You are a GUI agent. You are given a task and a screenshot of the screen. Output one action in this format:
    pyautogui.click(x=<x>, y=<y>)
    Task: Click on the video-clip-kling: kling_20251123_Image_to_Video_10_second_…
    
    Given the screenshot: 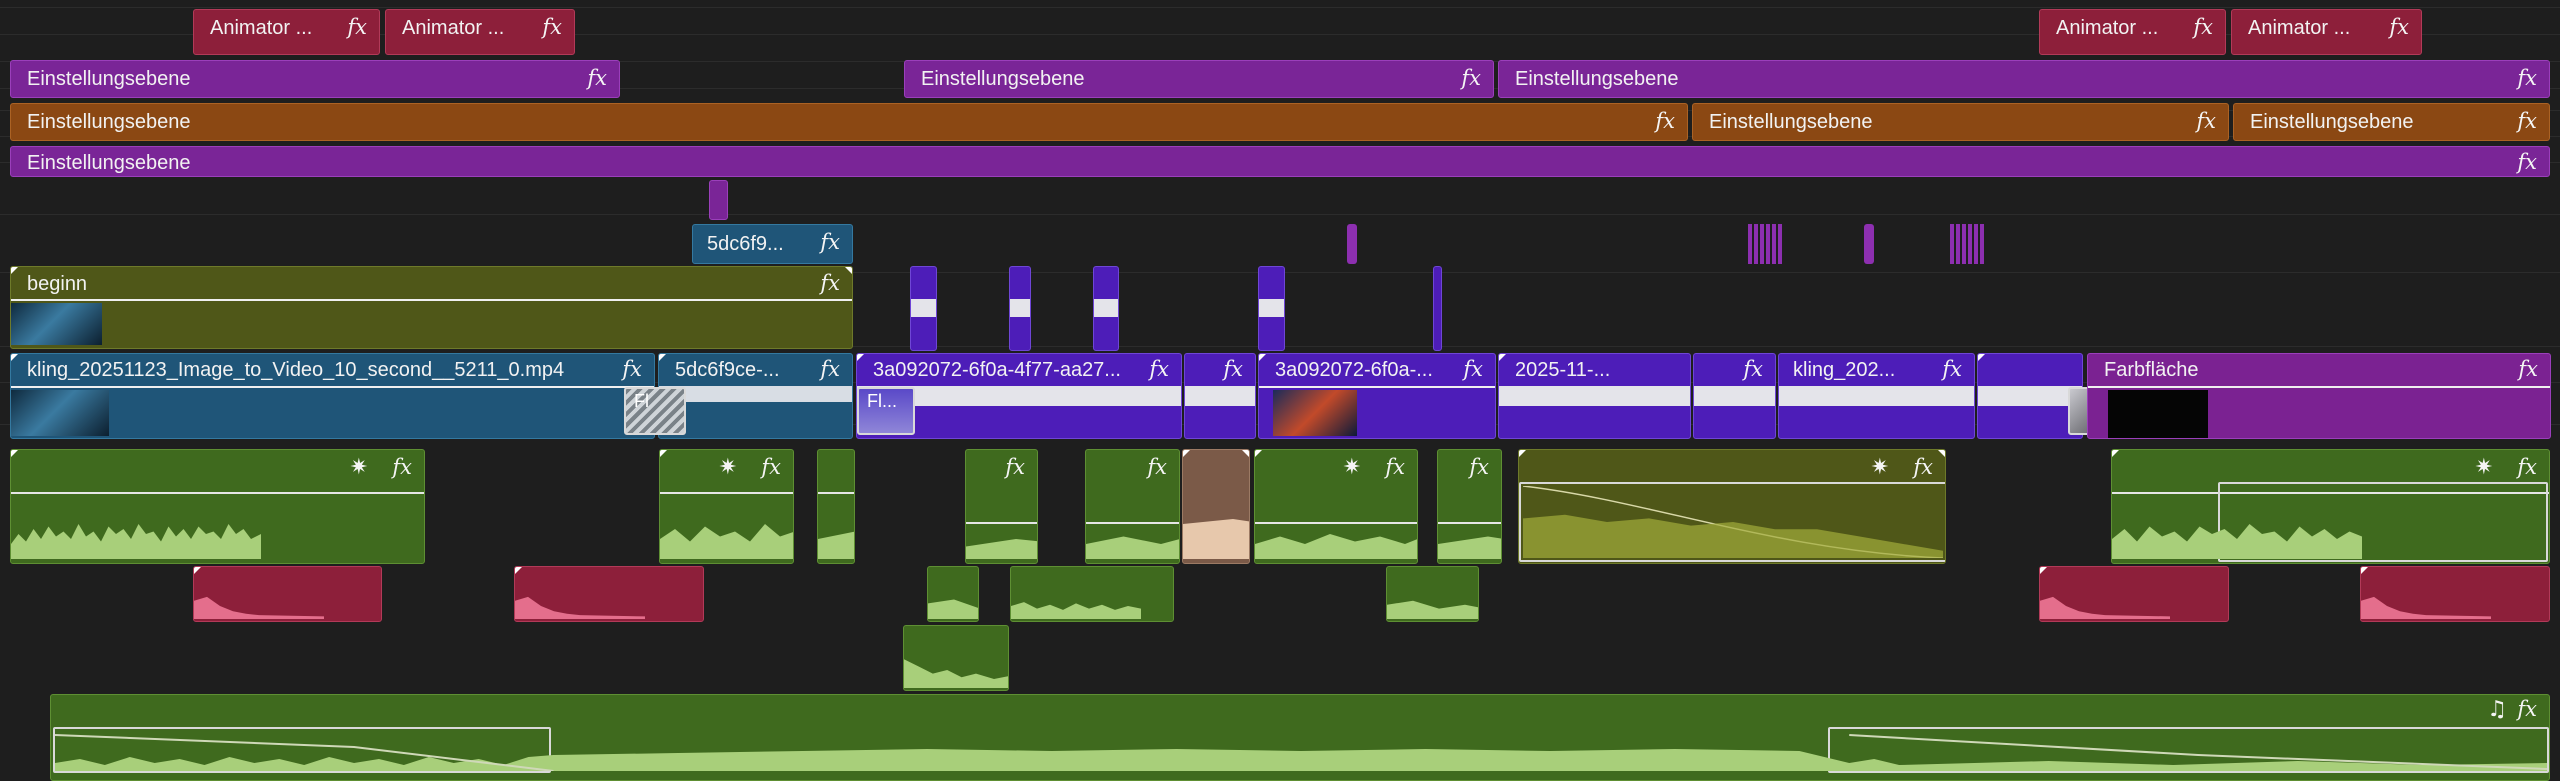 What is the action you would take?
    pyautogui.click(x=332, y=396)
    